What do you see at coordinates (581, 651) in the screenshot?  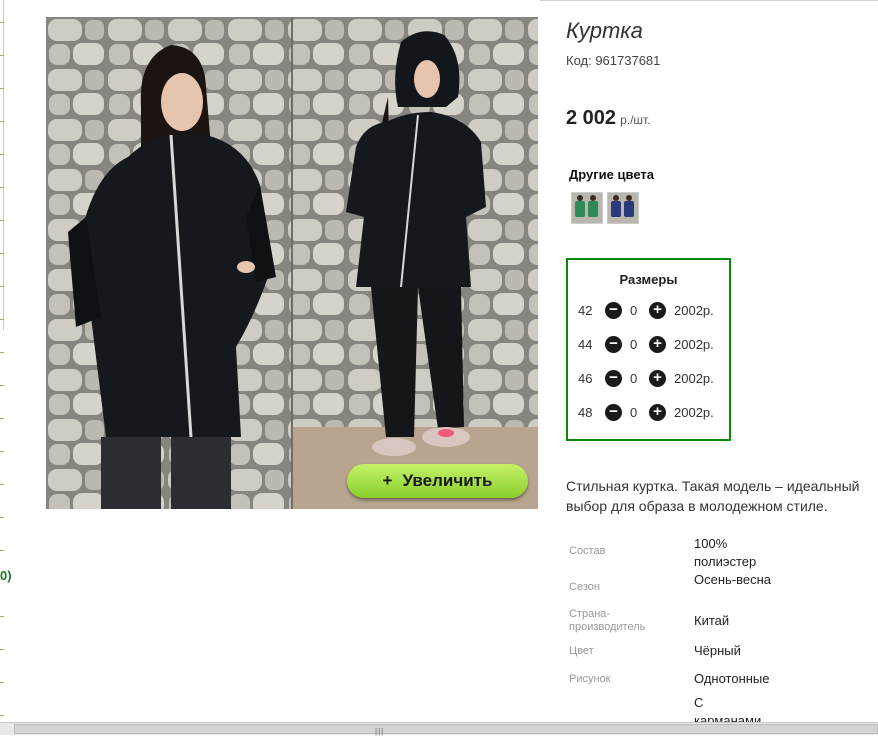 I see `attribute-label: Цвет` at bounding box center [581, 651].